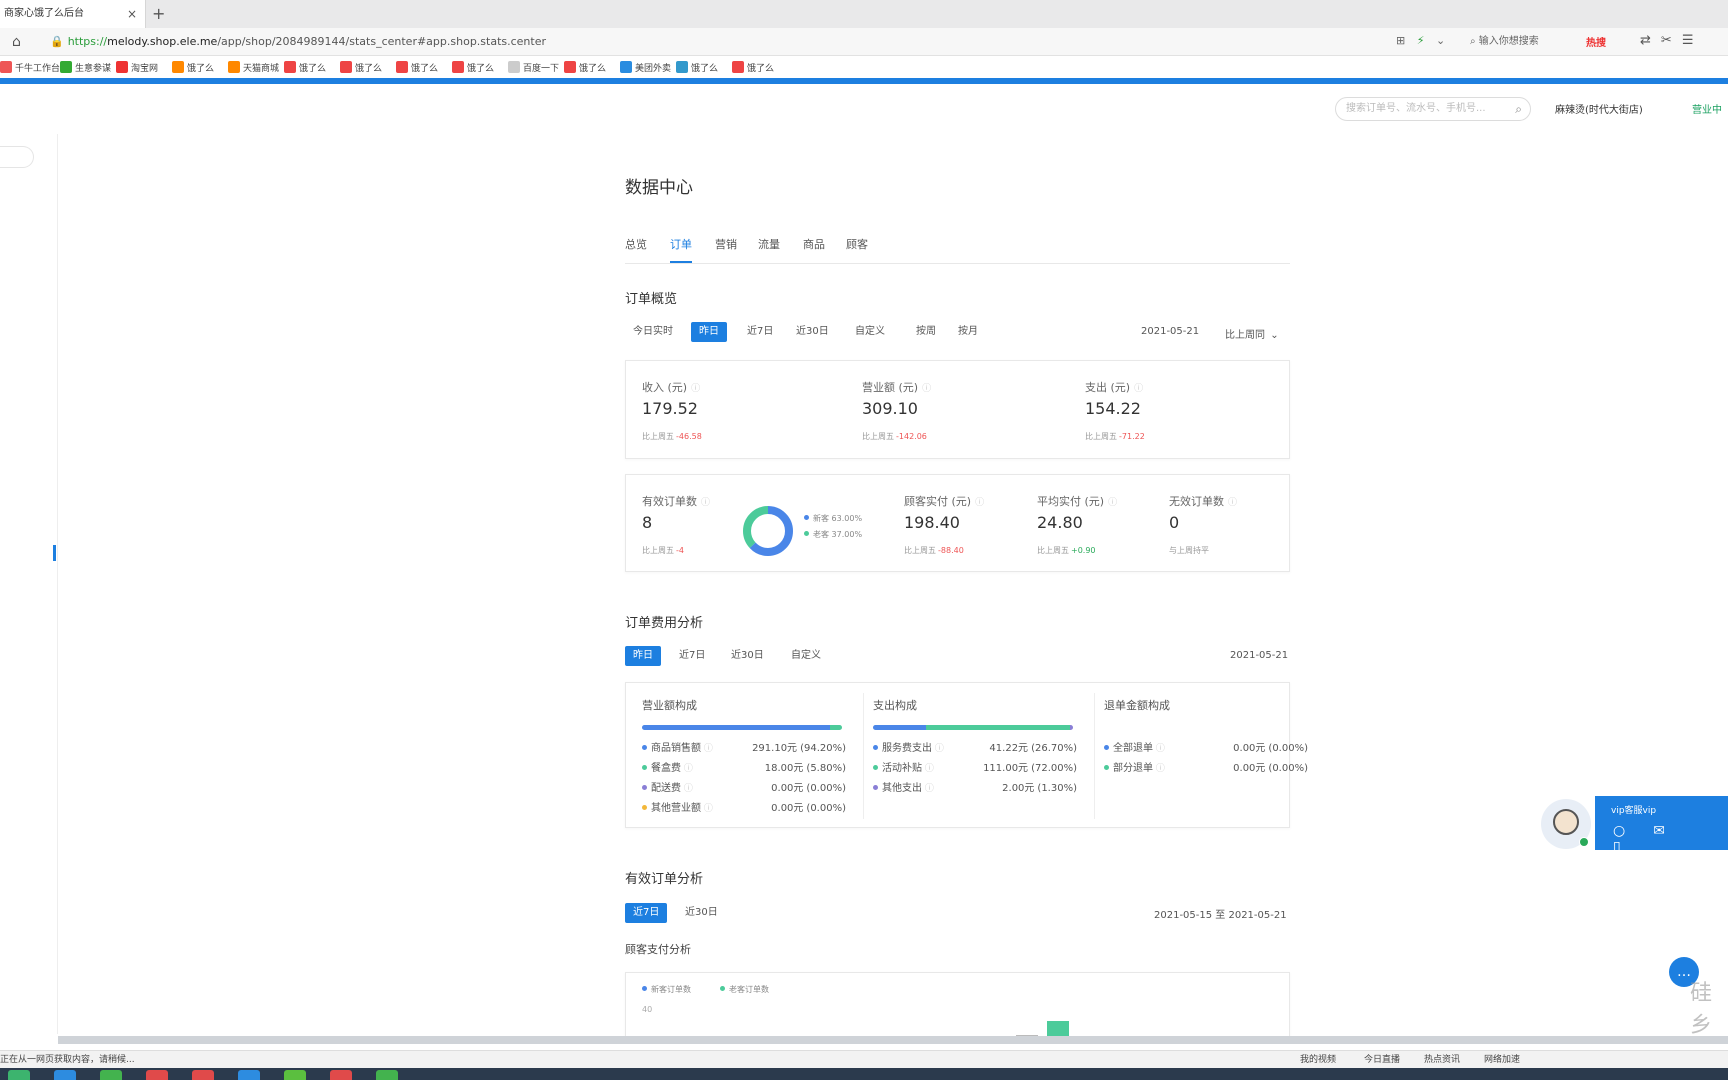 This screenshot has width=1728, height=1080. I want to click on lightning-icon: ⚡, so click(1421, 40).